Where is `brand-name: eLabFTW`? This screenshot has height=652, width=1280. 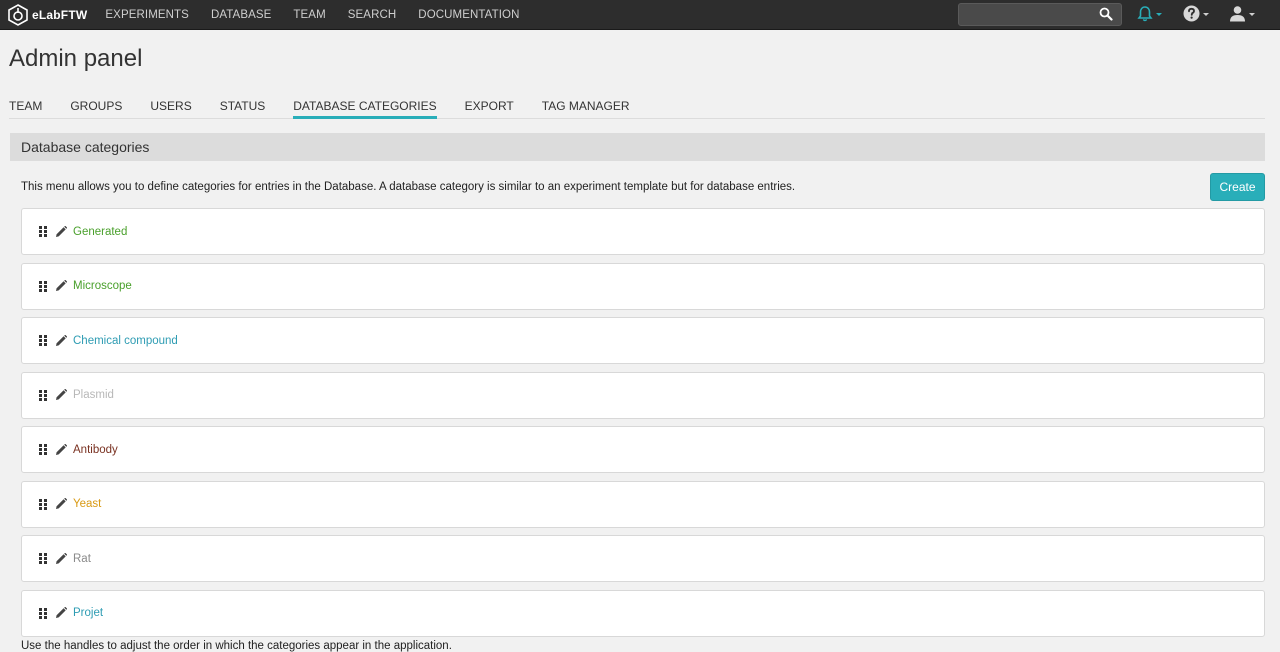
brand-name: eLabFTW is located at coordinates (60, 14).